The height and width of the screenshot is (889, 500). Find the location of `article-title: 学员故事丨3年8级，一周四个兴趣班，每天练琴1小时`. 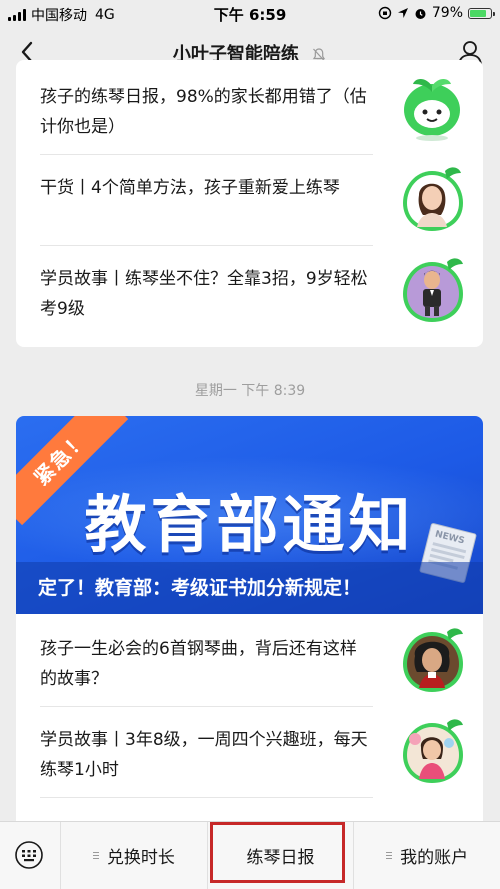

article-title: 学员故事丨3年8级，一周四个兴趣班，每天练琴1小时 is located at coordinates (204, 755).